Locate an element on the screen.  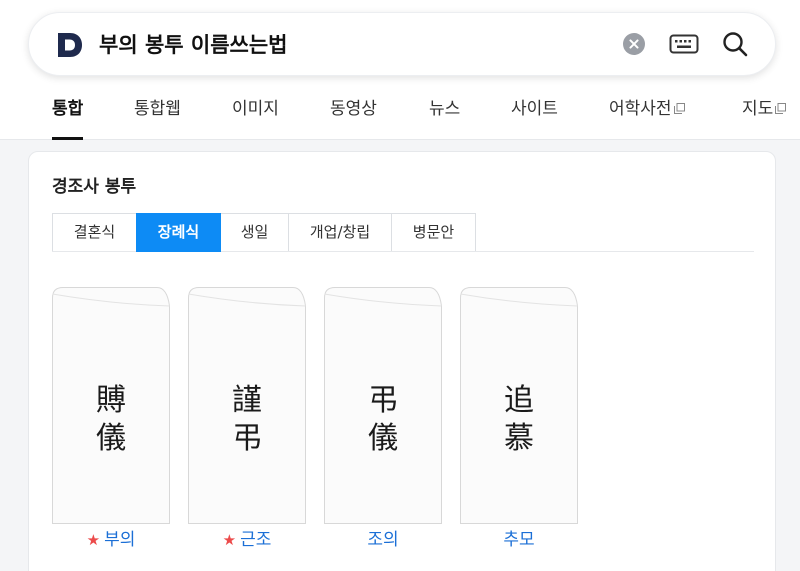
tab-images: 이미지 is located at coordinates (255, 114).